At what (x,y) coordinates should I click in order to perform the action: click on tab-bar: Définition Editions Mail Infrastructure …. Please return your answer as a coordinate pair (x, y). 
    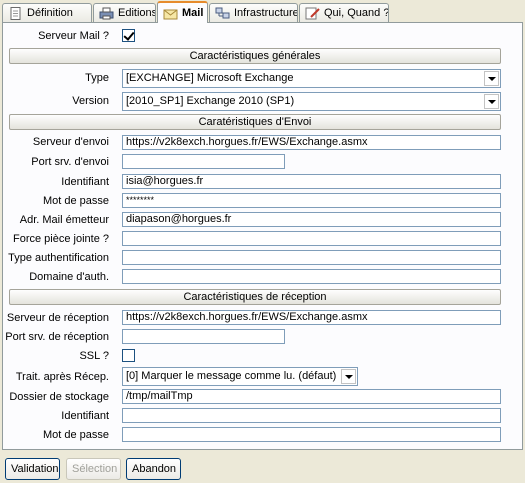
    Looking at the image, I should click on (262, 11).